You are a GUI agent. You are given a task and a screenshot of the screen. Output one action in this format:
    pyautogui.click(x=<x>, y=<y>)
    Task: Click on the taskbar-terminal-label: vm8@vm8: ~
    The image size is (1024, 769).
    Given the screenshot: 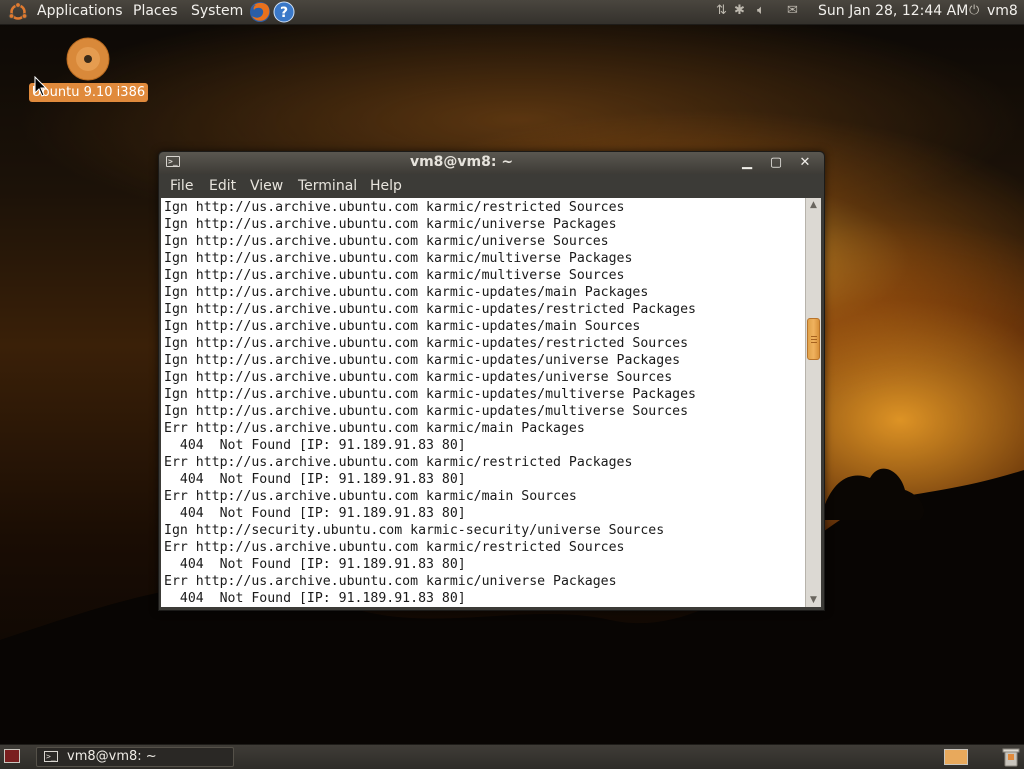 What is the action you would take?
    pyautogui.click(x=112, y=756)
    